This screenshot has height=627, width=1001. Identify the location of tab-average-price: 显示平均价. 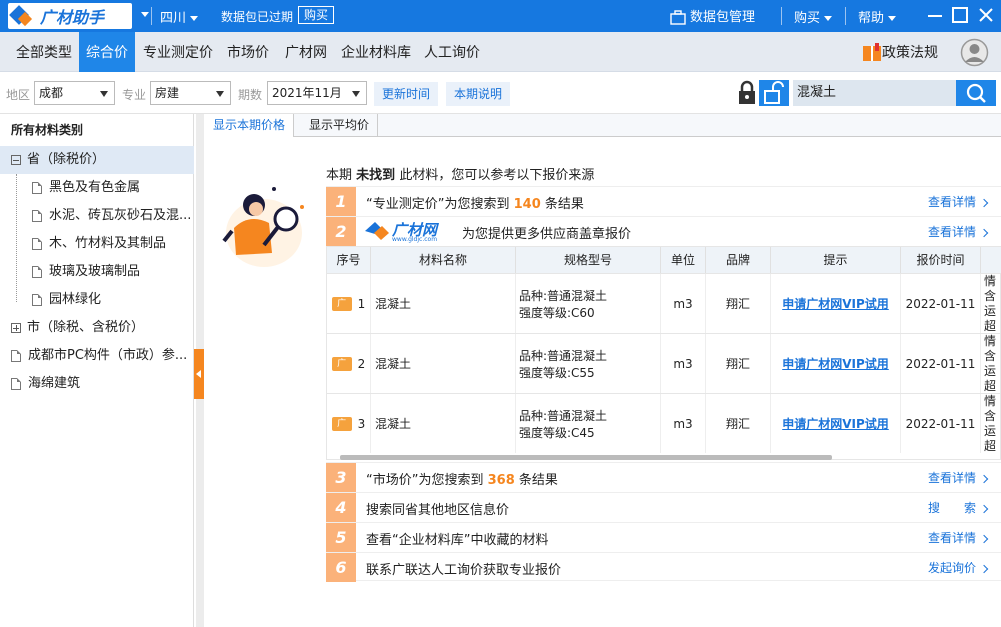
(340, 125).